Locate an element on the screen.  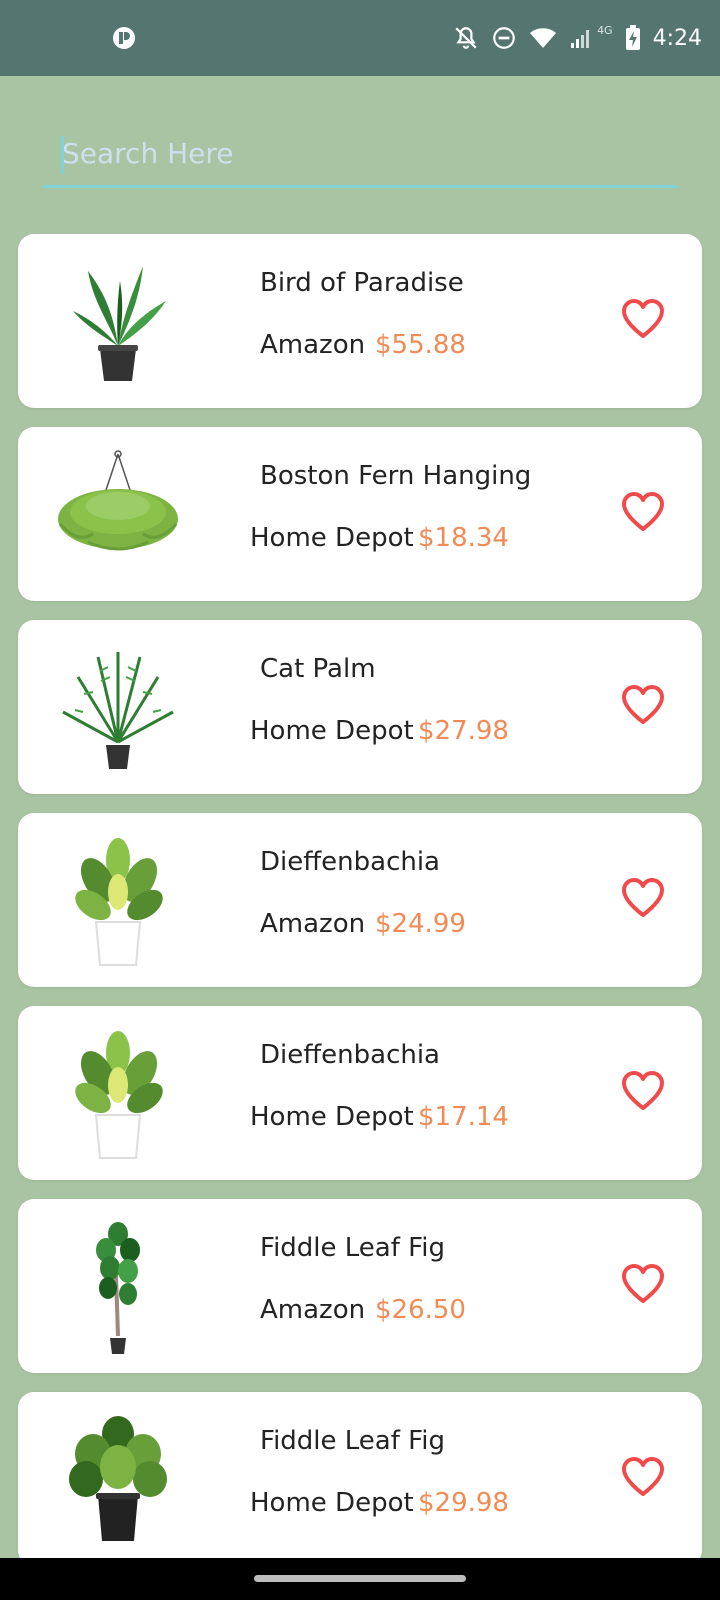
home-gesture-handle is located at coordinates (360, 1578).